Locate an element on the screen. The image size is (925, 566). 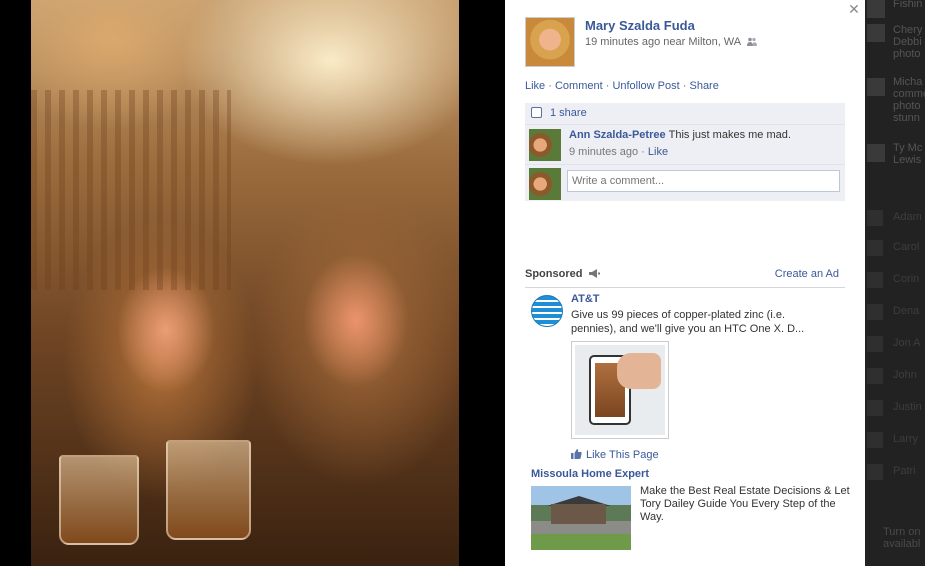
thumbs-up-icon is located at coordinates (576, 454).